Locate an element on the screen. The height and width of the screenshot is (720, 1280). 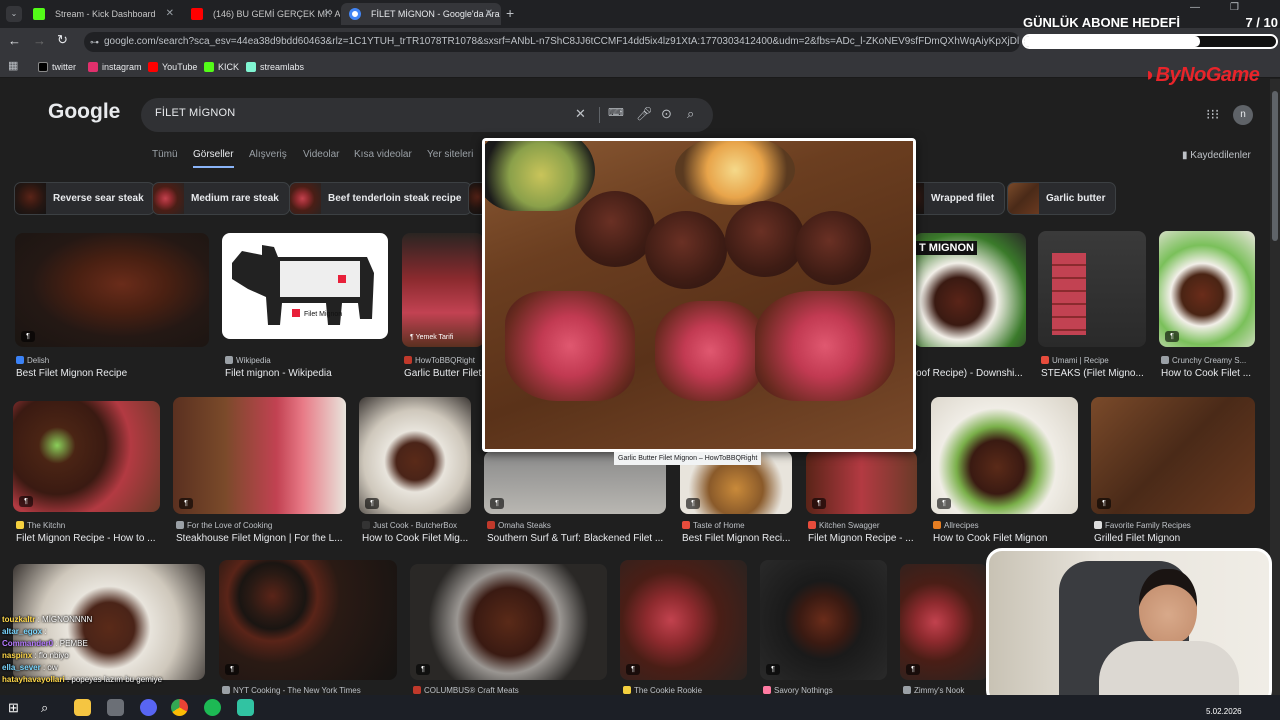
tab-web: Yer siteleri is located at coordinates (450, 154).